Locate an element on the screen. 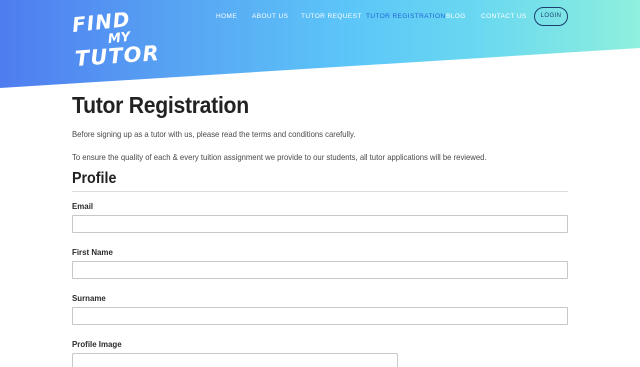  page-title: Tutor Registration is located at coordinates (160, 105).